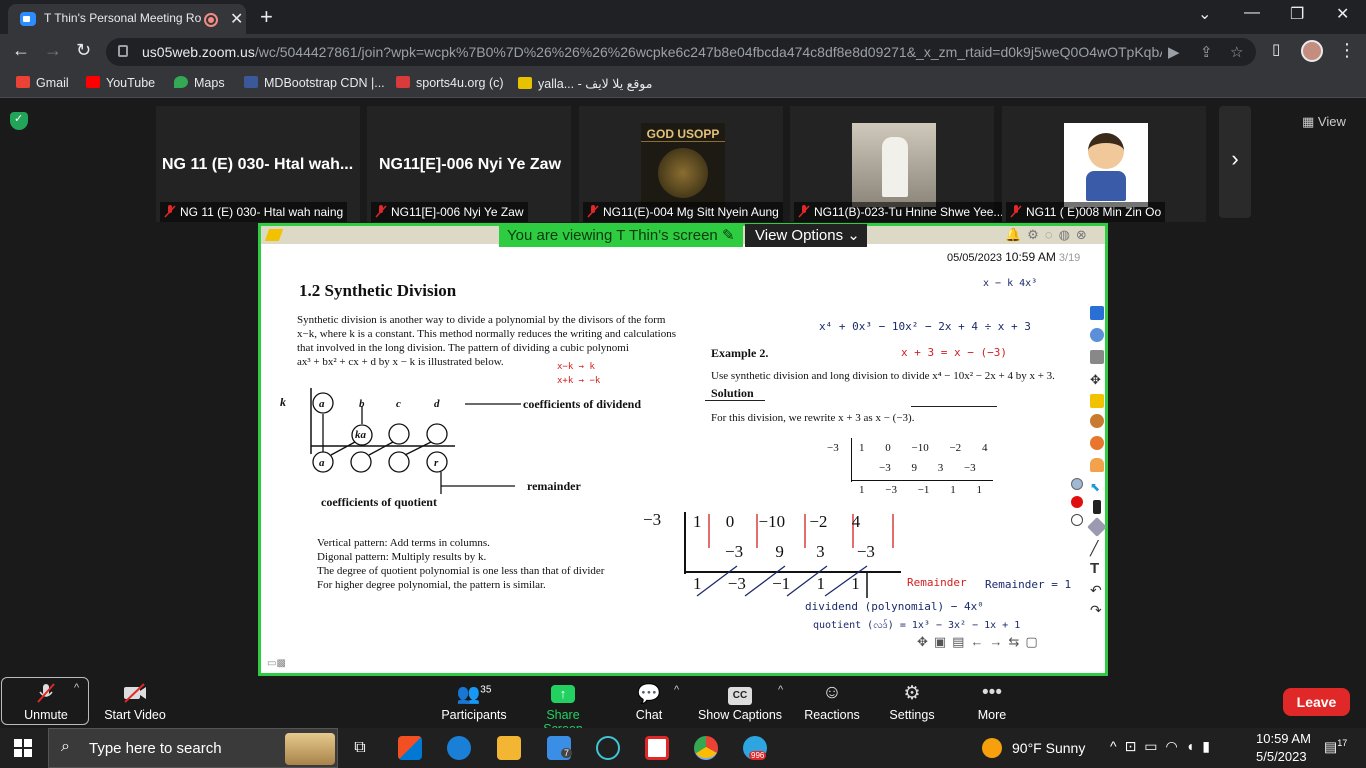 This screenshot has width=1366, height=768. What do you see at coordinates (1283, 738) in the screenshot?
I see `clock-time: 10:59 AM` at bounding box center [1283, 738].